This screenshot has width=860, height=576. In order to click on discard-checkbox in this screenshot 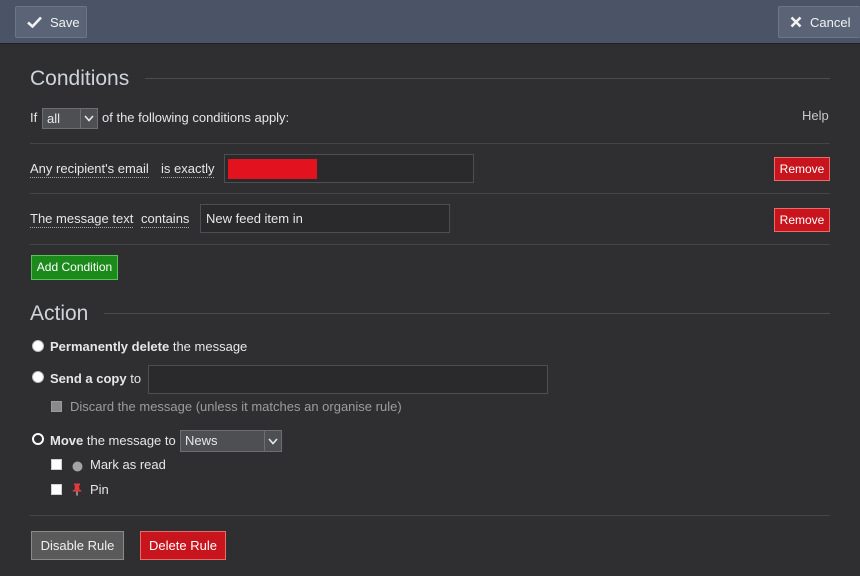, I will do `click(56, 406)`.